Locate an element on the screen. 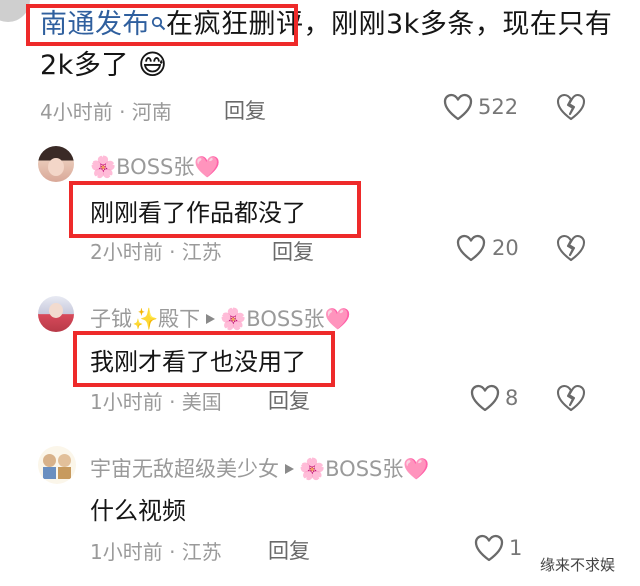 Image resolution: width=640 pixels, height=586 pixels. reply-meta: 1小时前 · 江苏 is located at coordinates (156, 552).